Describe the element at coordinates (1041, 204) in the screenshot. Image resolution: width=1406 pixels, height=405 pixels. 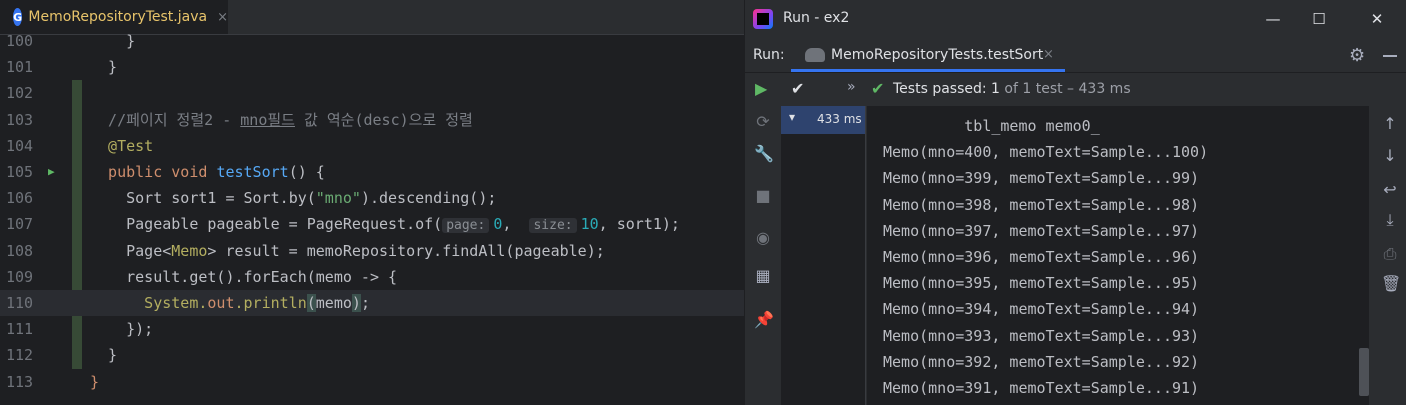
I see `console-line: Memo(mno=398, memoText=Sample...98)` at that location.